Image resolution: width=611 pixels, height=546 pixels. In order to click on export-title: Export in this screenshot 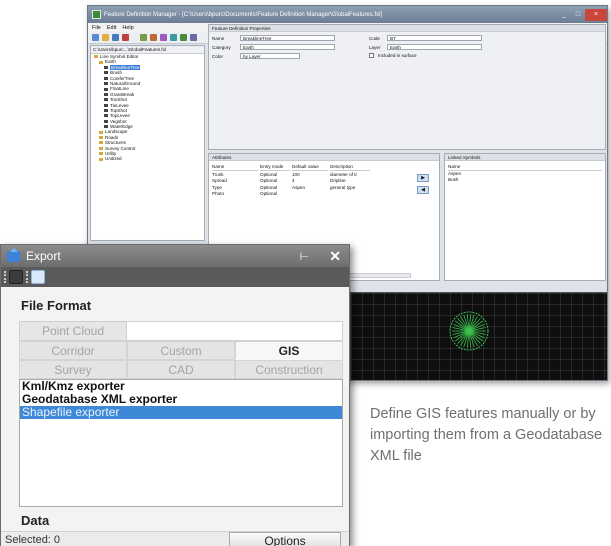, I will do `click(43, 256)`.